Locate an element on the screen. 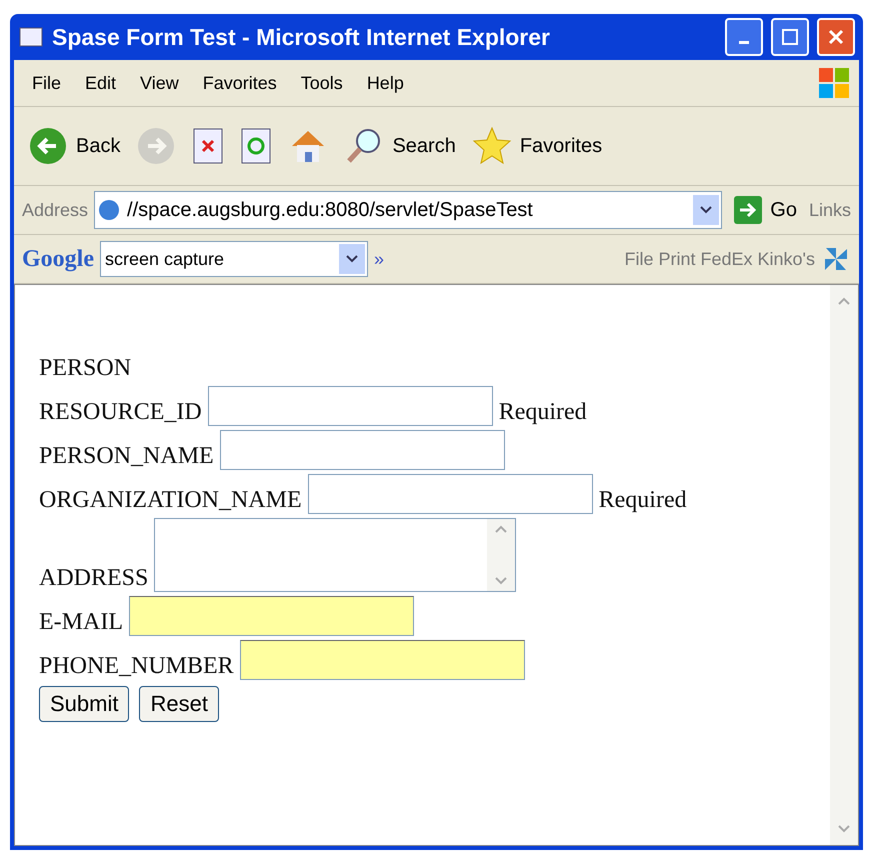  field-label: E-MAIL is located at coordinates (81, 622).